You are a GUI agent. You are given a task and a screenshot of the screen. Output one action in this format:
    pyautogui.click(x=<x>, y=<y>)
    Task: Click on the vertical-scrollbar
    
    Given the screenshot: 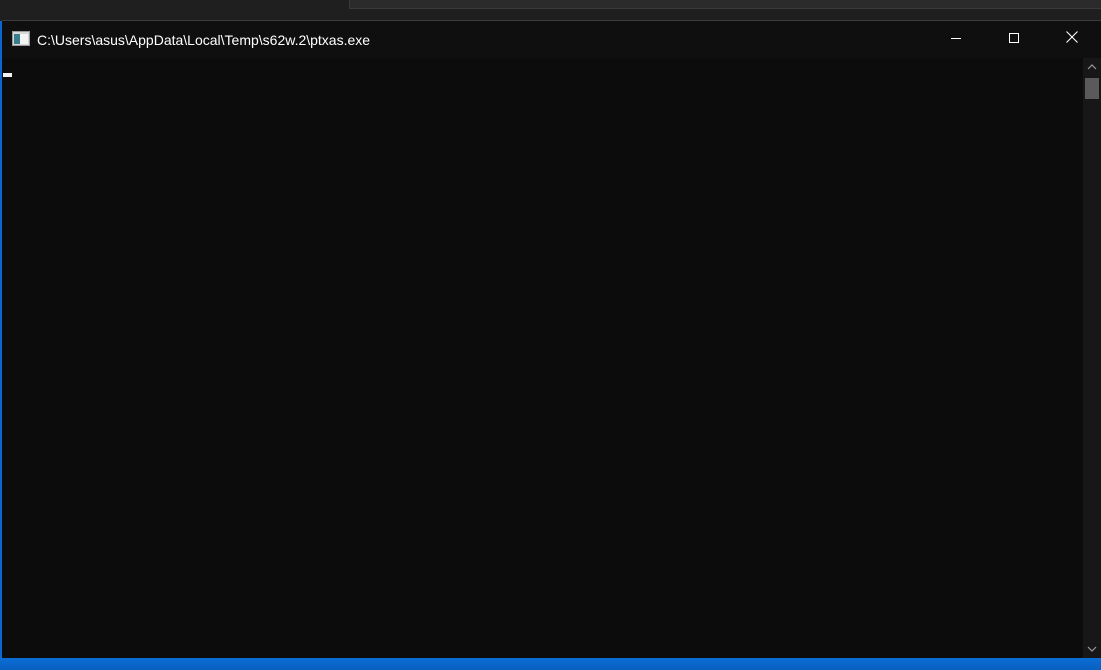 What is the action you would take?
    pyautogui.click(x=1092, y=358)
    